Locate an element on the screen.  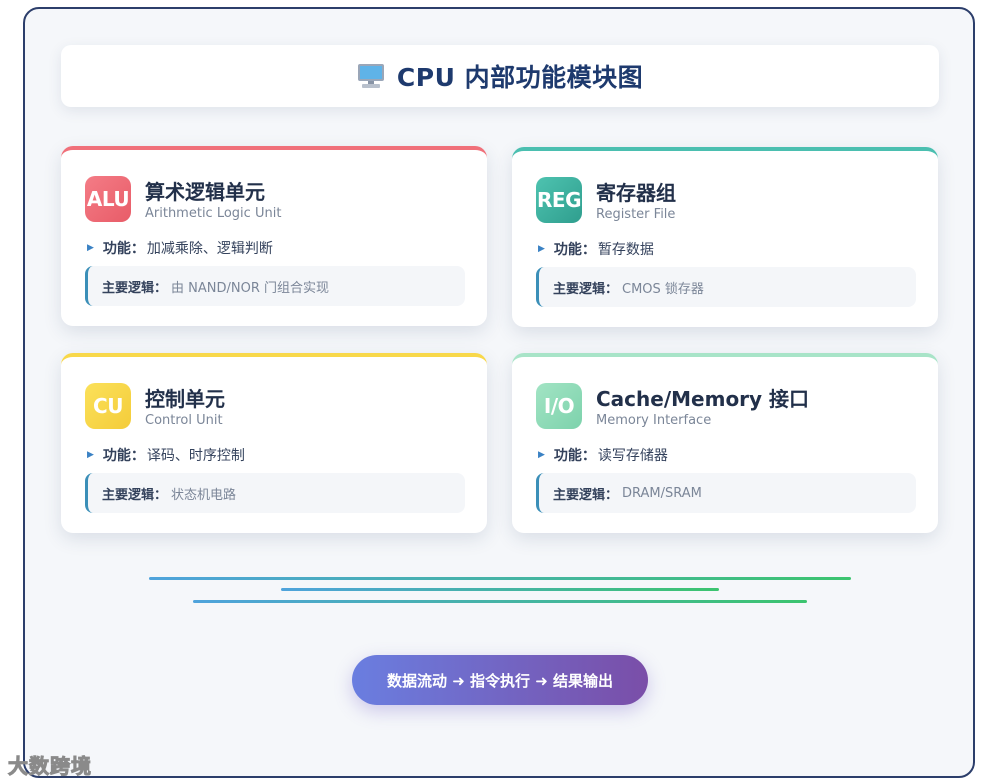
reg-badge-icon: REG is located at coordinates (559, 200).